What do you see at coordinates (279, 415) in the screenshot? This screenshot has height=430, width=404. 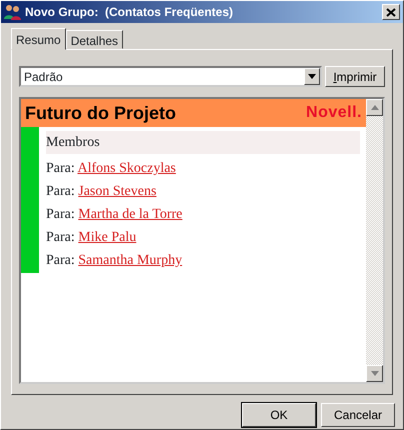 I see `ok-button: OK` at bounding box center [279, 415].